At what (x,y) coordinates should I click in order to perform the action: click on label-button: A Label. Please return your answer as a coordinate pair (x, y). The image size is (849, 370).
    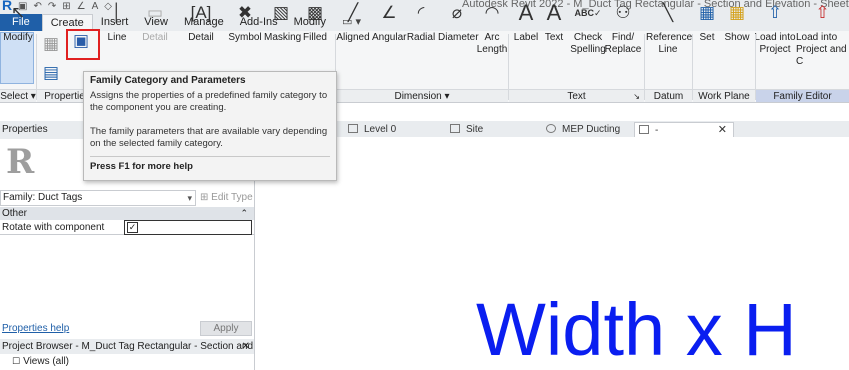
    Looking at the image, I should click on (526, 23).